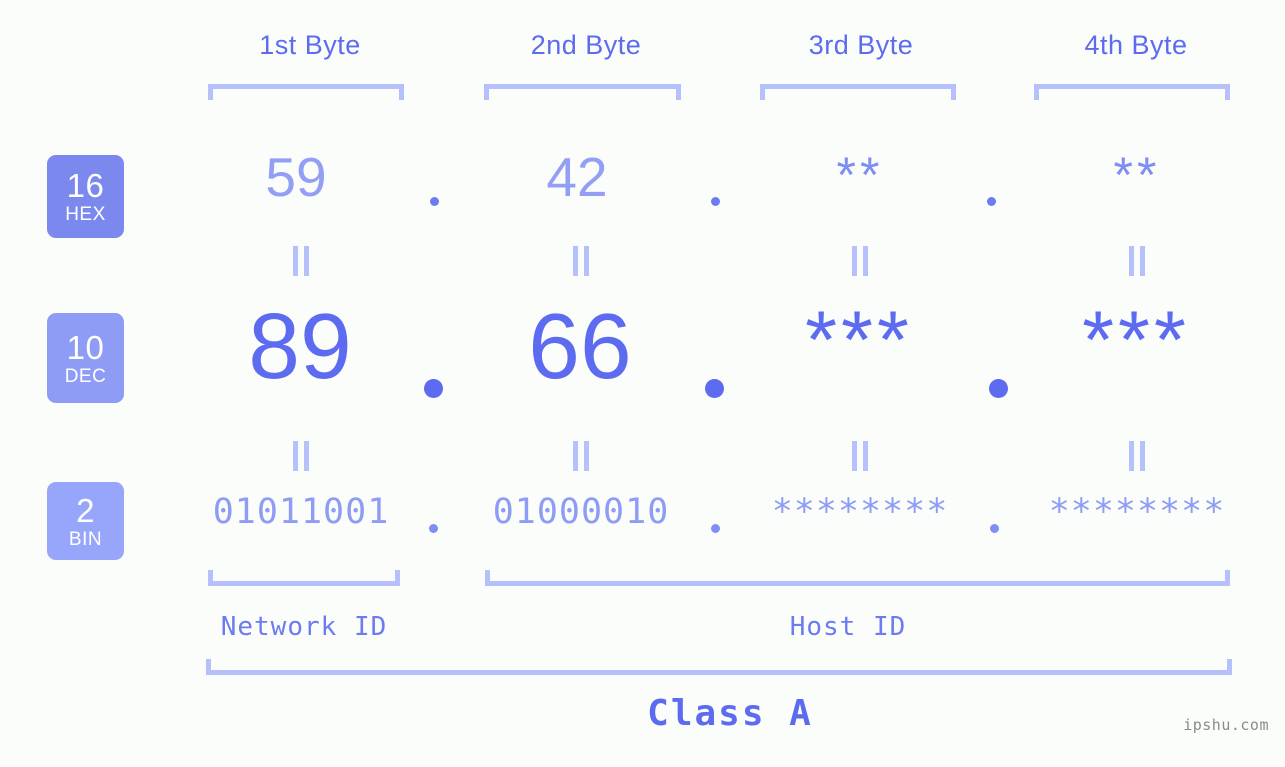 The height and width of the screenshot is (767, 1285). Describe the element at coordinates (300, 346) in the screenshot. I see `dec-byte-1: 89` at that location.